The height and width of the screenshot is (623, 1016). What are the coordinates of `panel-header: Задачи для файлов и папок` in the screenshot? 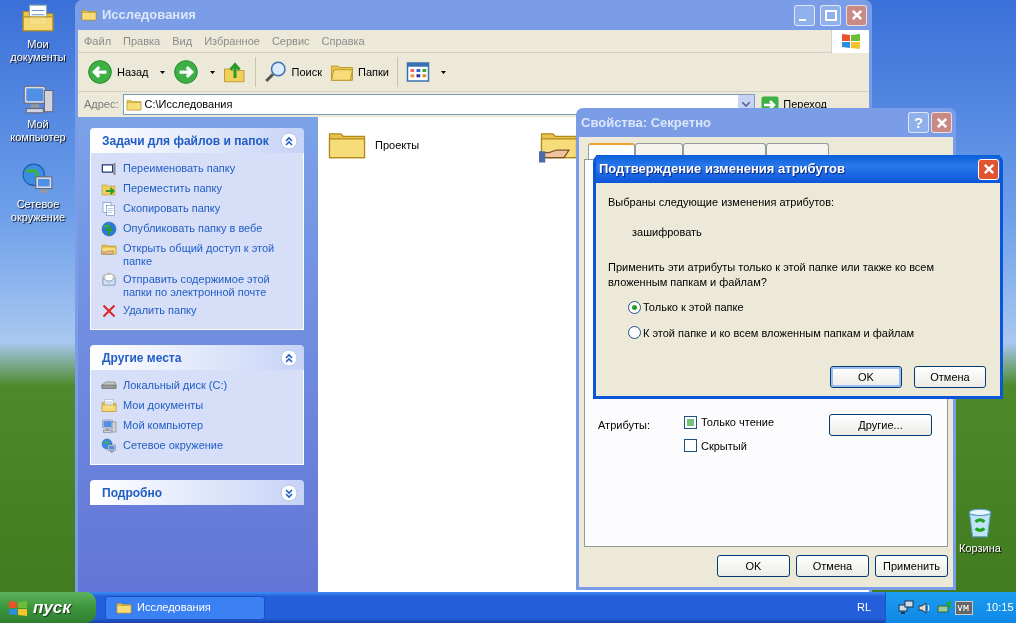 It's located at (197, 140).